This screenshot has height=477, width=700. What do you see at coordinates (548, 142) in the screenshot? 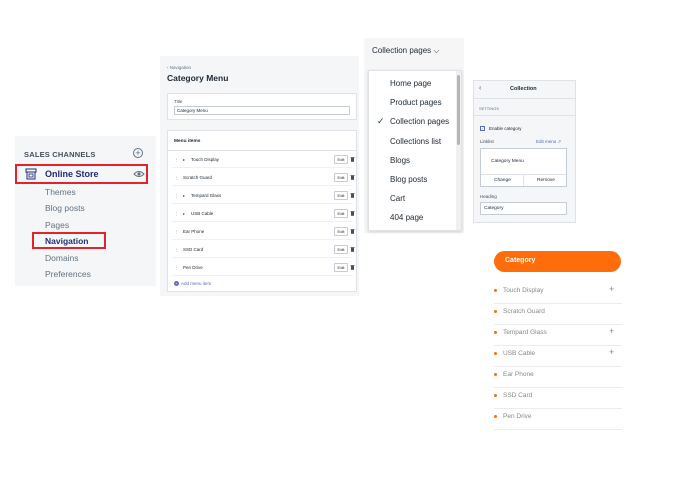
I see `edit-menu-link: Edit menu ↗` at bounding box center [548, 142].